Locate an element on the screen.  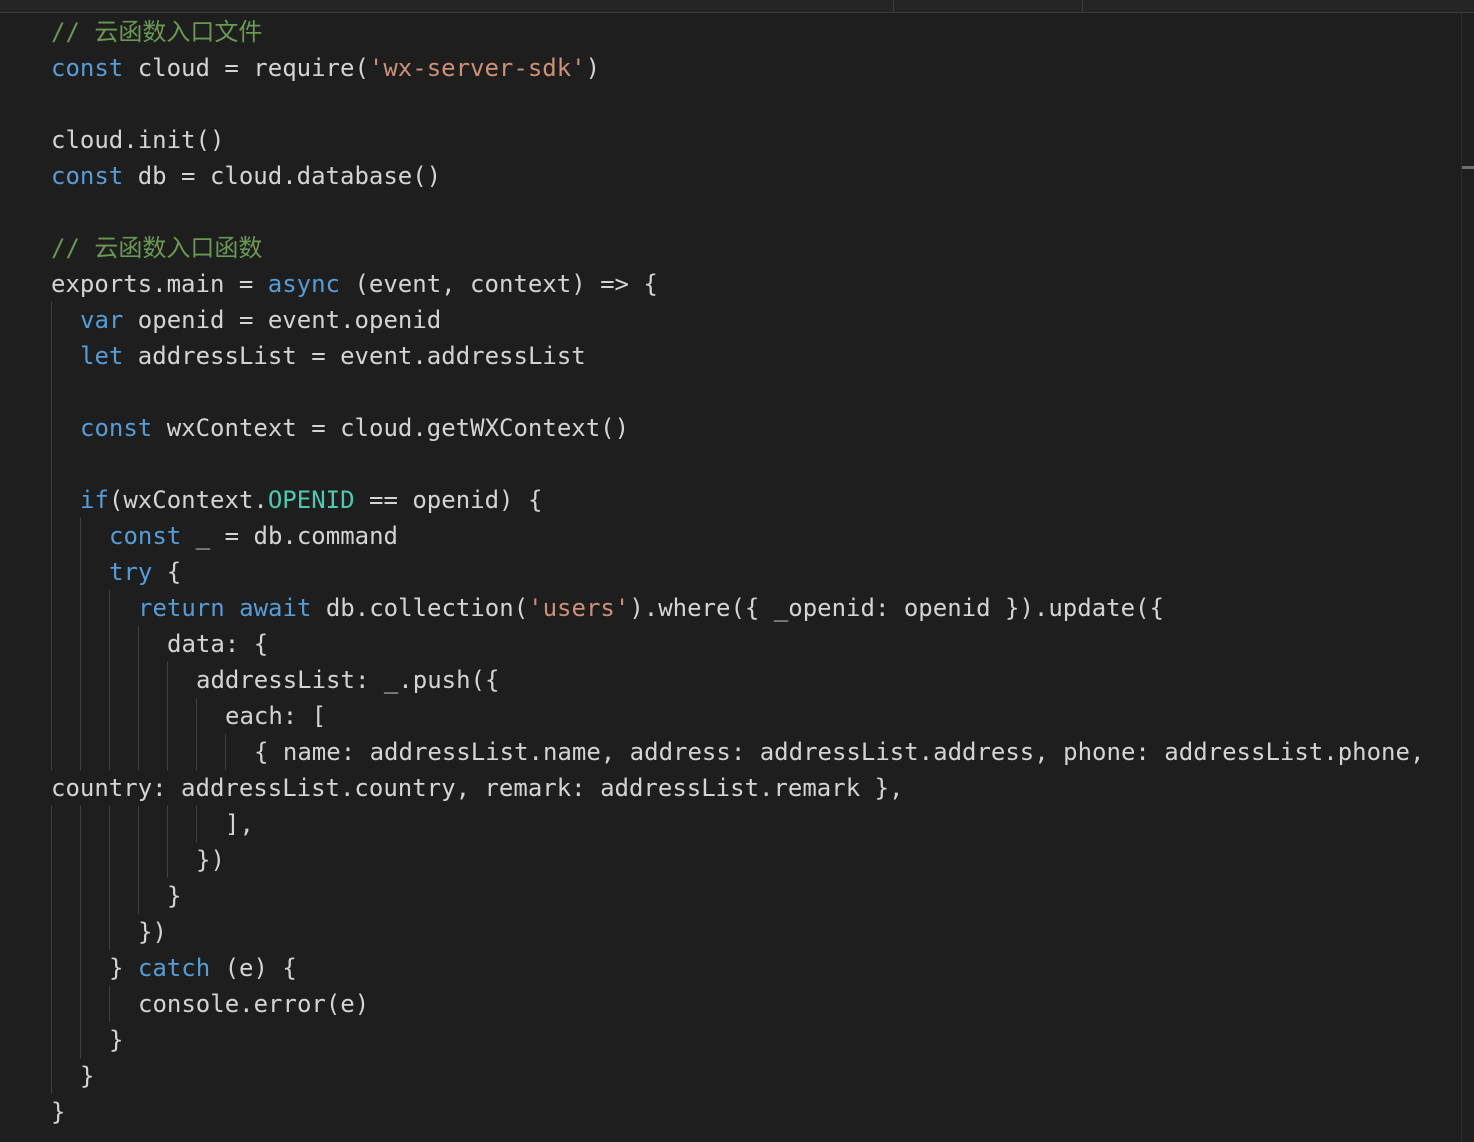
tab-bar is located at coordinates (737, 6).